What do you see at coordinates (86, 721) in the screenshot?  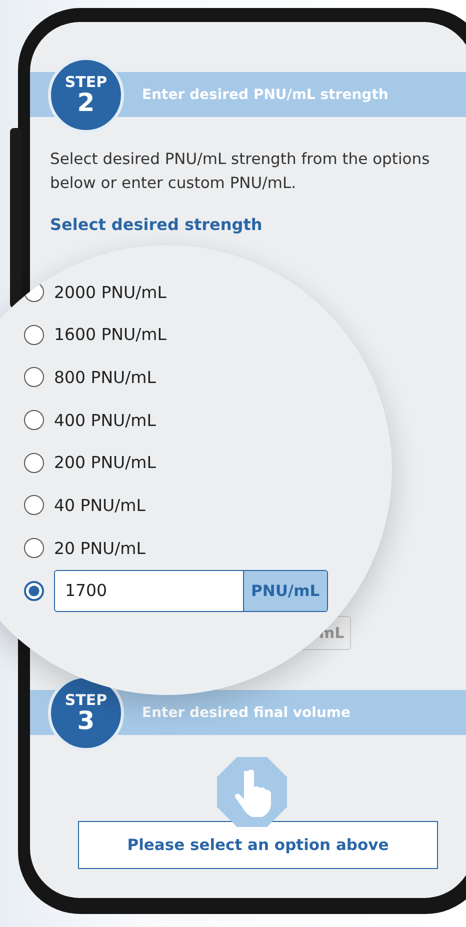 I see `step-number: 3` at bounding box center [86, 721].